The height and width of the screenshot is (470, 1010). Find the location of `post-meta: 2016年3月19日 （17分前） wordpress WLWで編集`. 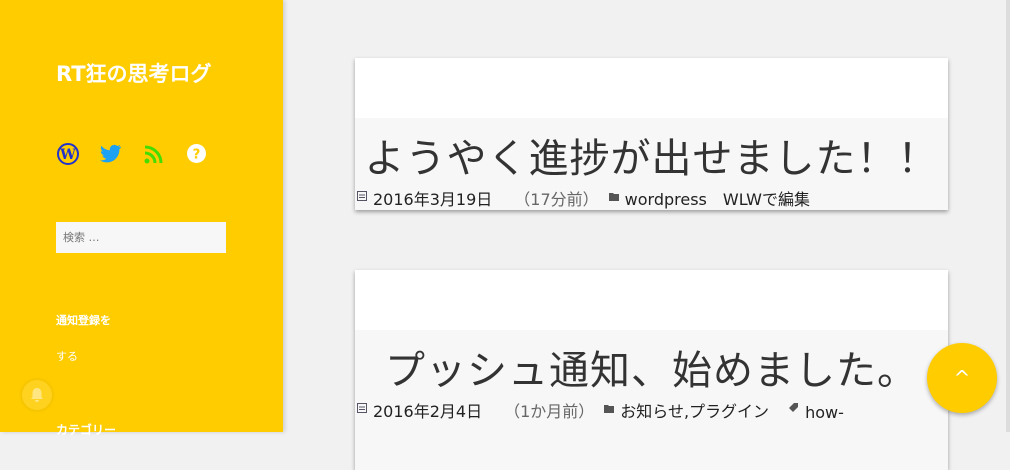

post-meta: 2016年3月19日 （17分前） wordpress WLWで編集 is located at coordinates (651, 195).